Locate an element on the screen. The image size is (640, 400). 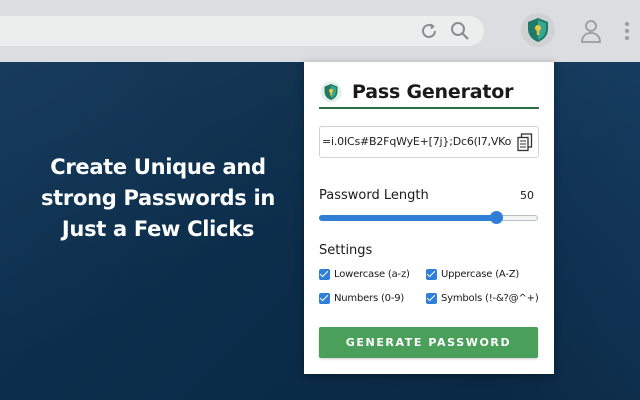
extension-button is located at coordinates (538, 30).